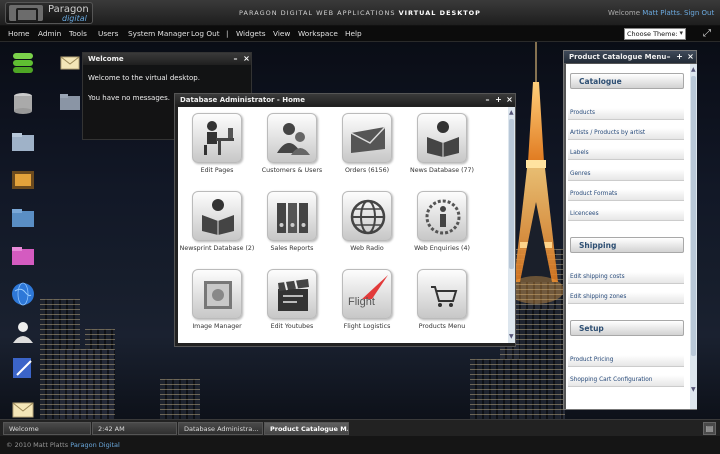 The width and height of the screenshot is (720, 454). What do you see at coordinates (293, 139) in the screenshot?
I see `users-icon` at bounding box center [293, 139].